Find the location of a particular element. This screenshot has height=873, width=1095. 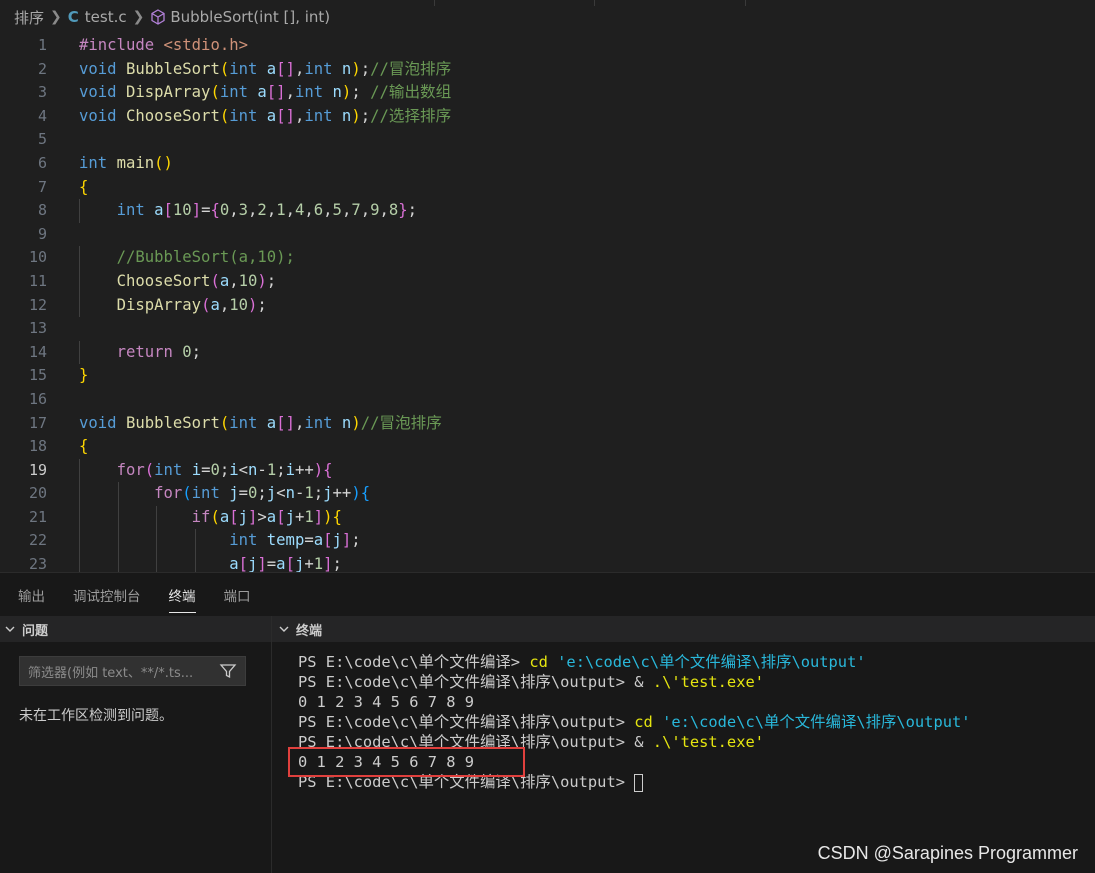

code-token: 2 is located at coordinates (262, 210).